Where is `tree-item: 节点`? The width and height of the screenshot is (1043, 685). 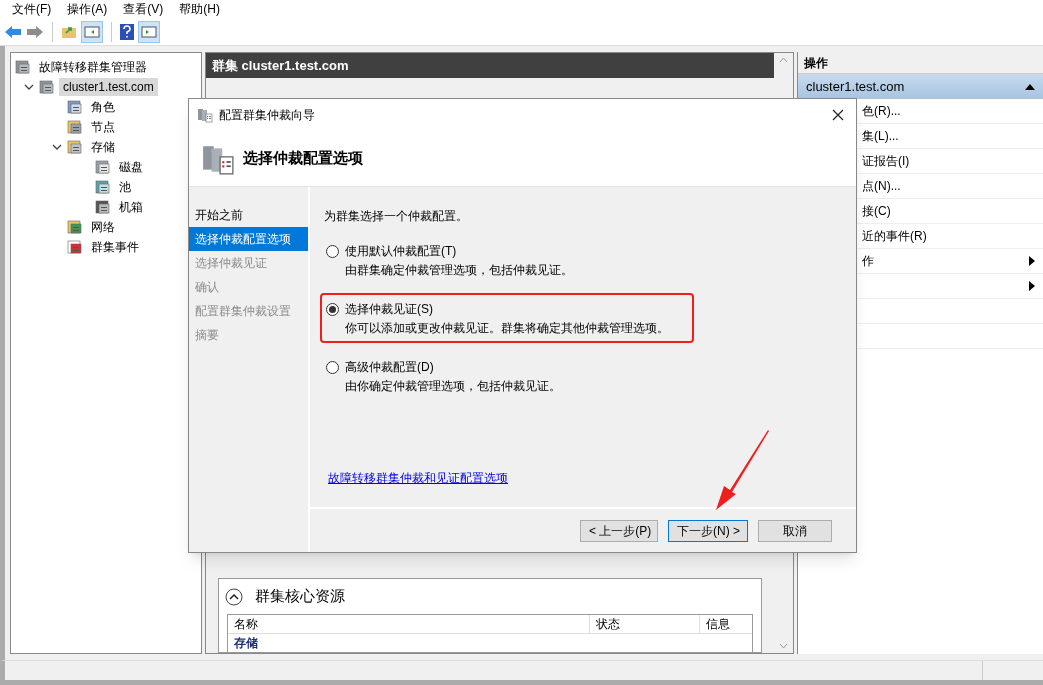
tree-item: 节点 is located at coordinates (103, 127).